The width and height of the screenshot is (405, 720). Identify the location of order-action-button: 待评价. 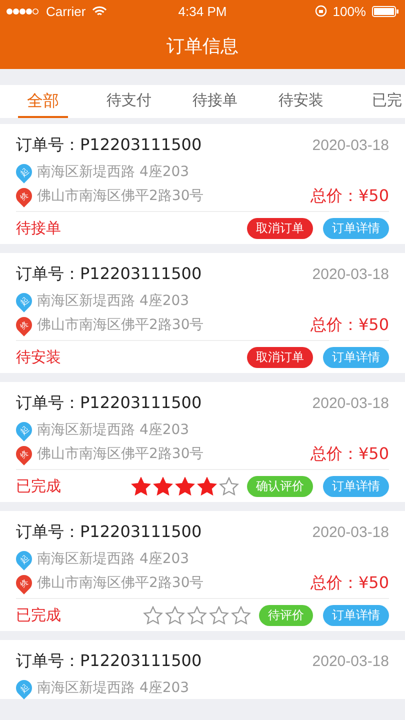
(286, 615).